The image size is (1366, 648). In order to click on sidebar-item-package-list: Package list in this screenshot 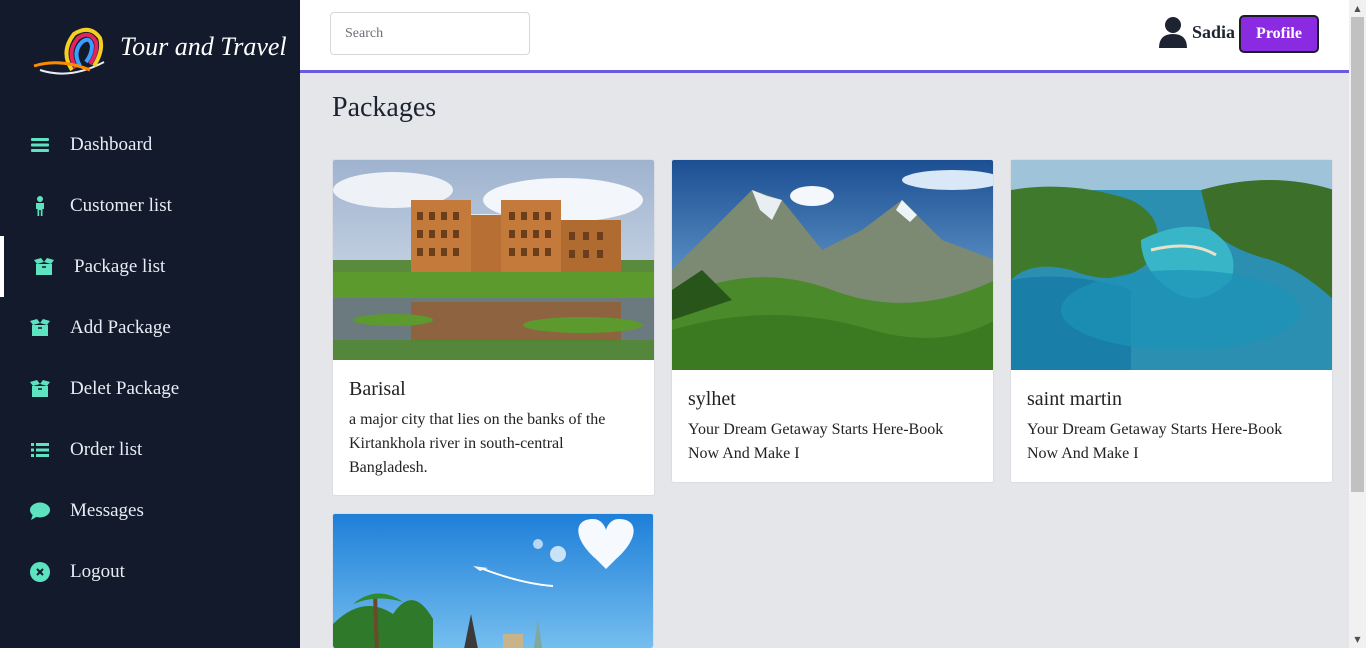, I will do `click(150, 266)`.